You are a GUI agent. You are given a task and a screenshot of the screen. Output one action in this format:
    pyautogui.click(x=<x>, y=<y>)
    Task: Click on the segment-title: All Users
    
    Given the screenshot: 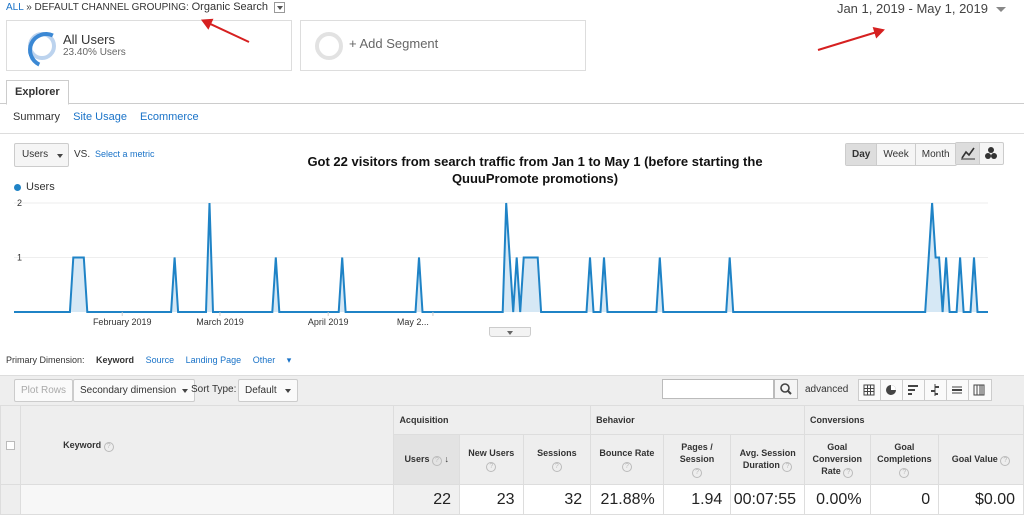 What is the action you would take?
    pyautogui.click(x=89, y=39)
    